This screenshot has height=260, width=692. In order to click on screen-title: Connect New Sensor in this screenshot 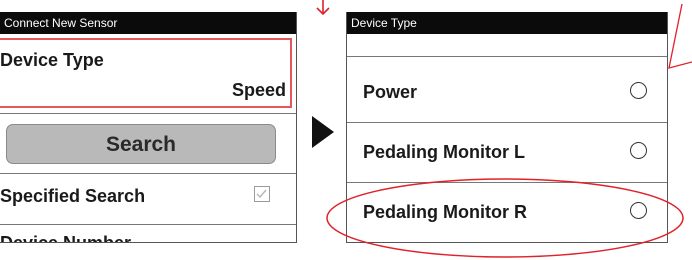, I will do `click(148, 23)`.